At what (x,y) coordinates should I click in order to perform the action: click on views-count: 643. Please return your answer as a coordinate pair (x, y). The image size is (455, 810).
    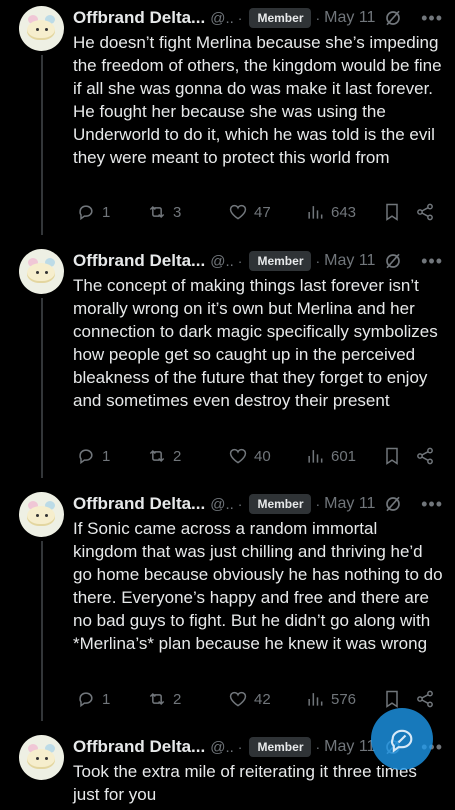
    Looking at the image, I should click on (344, 212).